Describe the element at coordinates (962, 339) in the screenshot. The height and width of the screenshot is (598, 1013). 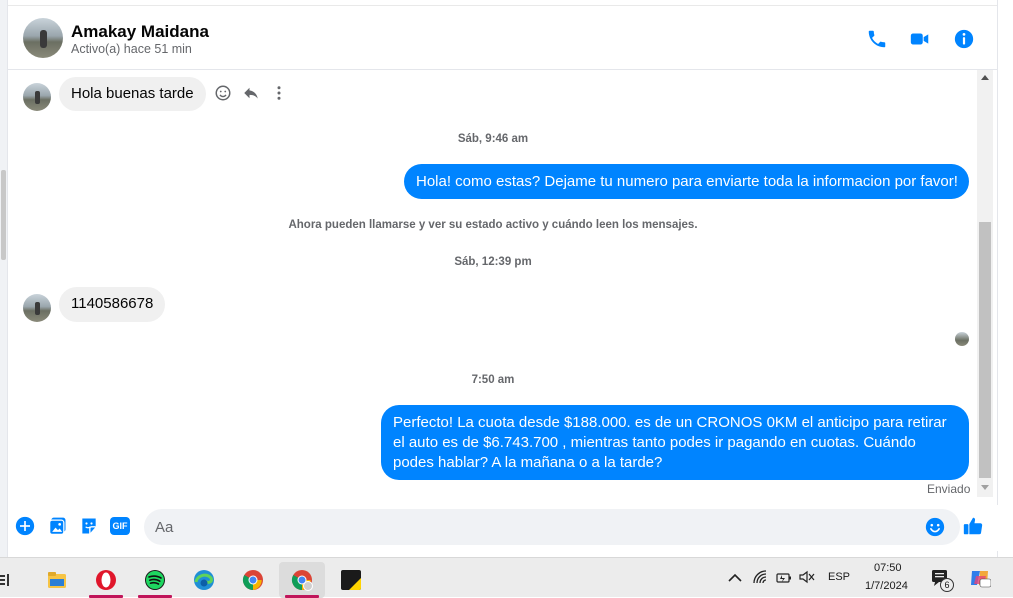
I see `seen-indicator-avatar` at that location.